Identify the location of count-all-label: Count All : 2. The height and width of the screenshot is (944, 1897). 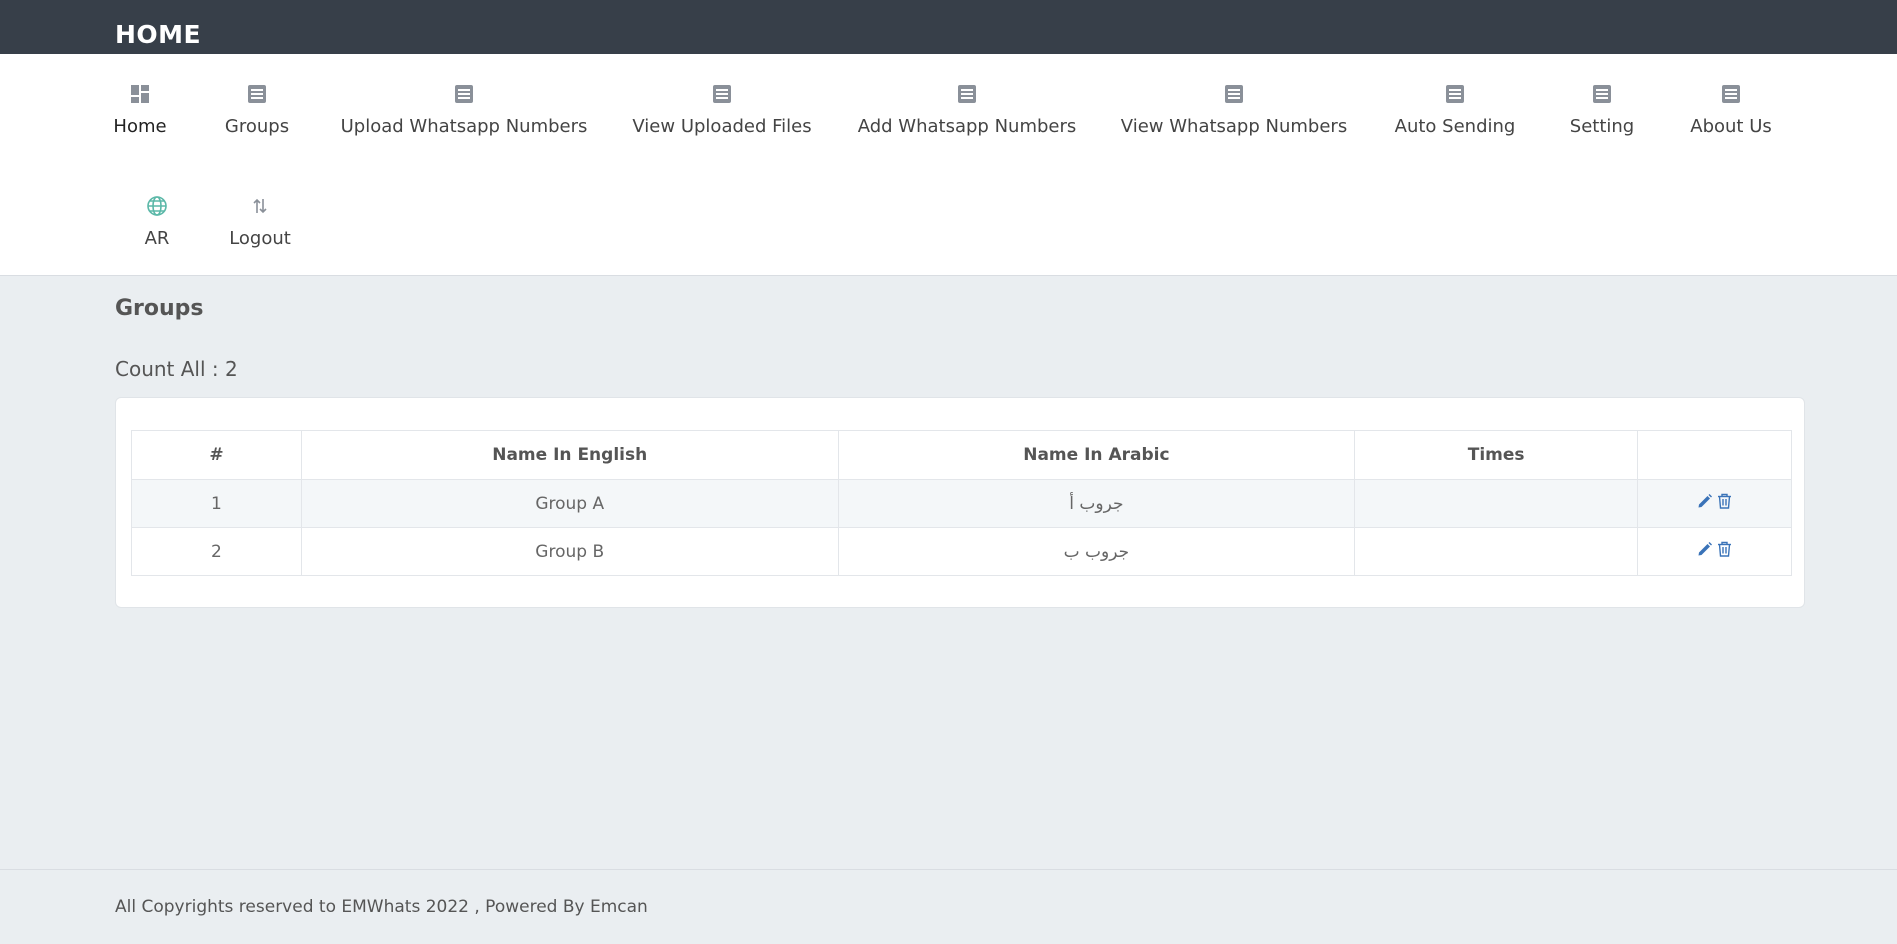
(176, 369).